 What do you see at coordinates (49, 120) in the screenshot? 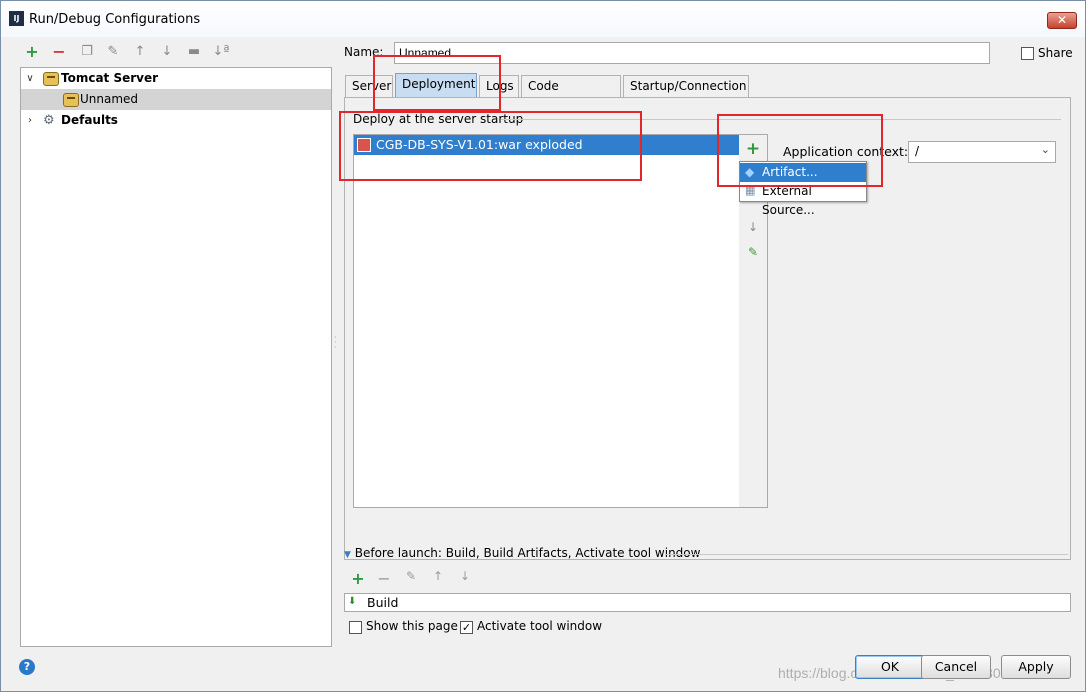
I see `wrench-icon: ⚙` at bounding box center [49, 120].